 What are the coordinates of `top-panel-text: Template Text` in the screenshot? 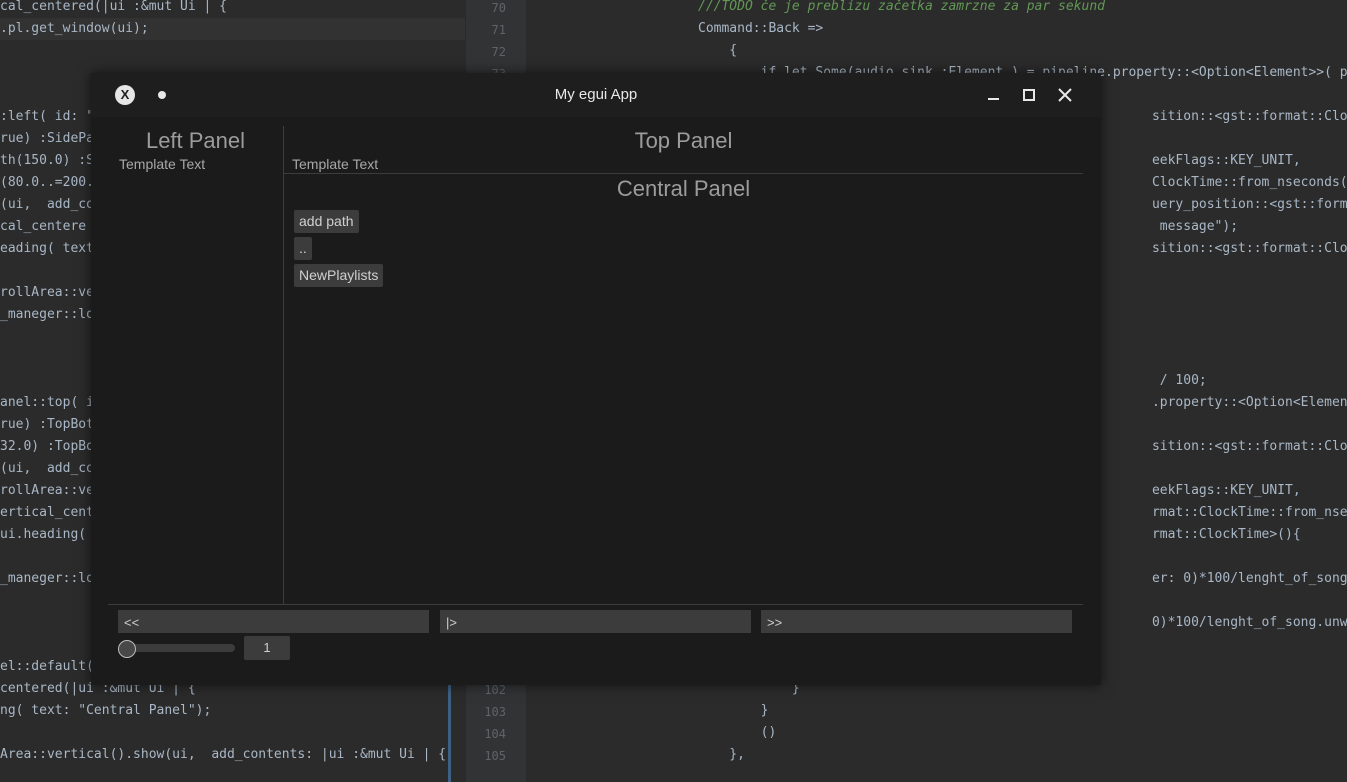 It's located at (335, 164).